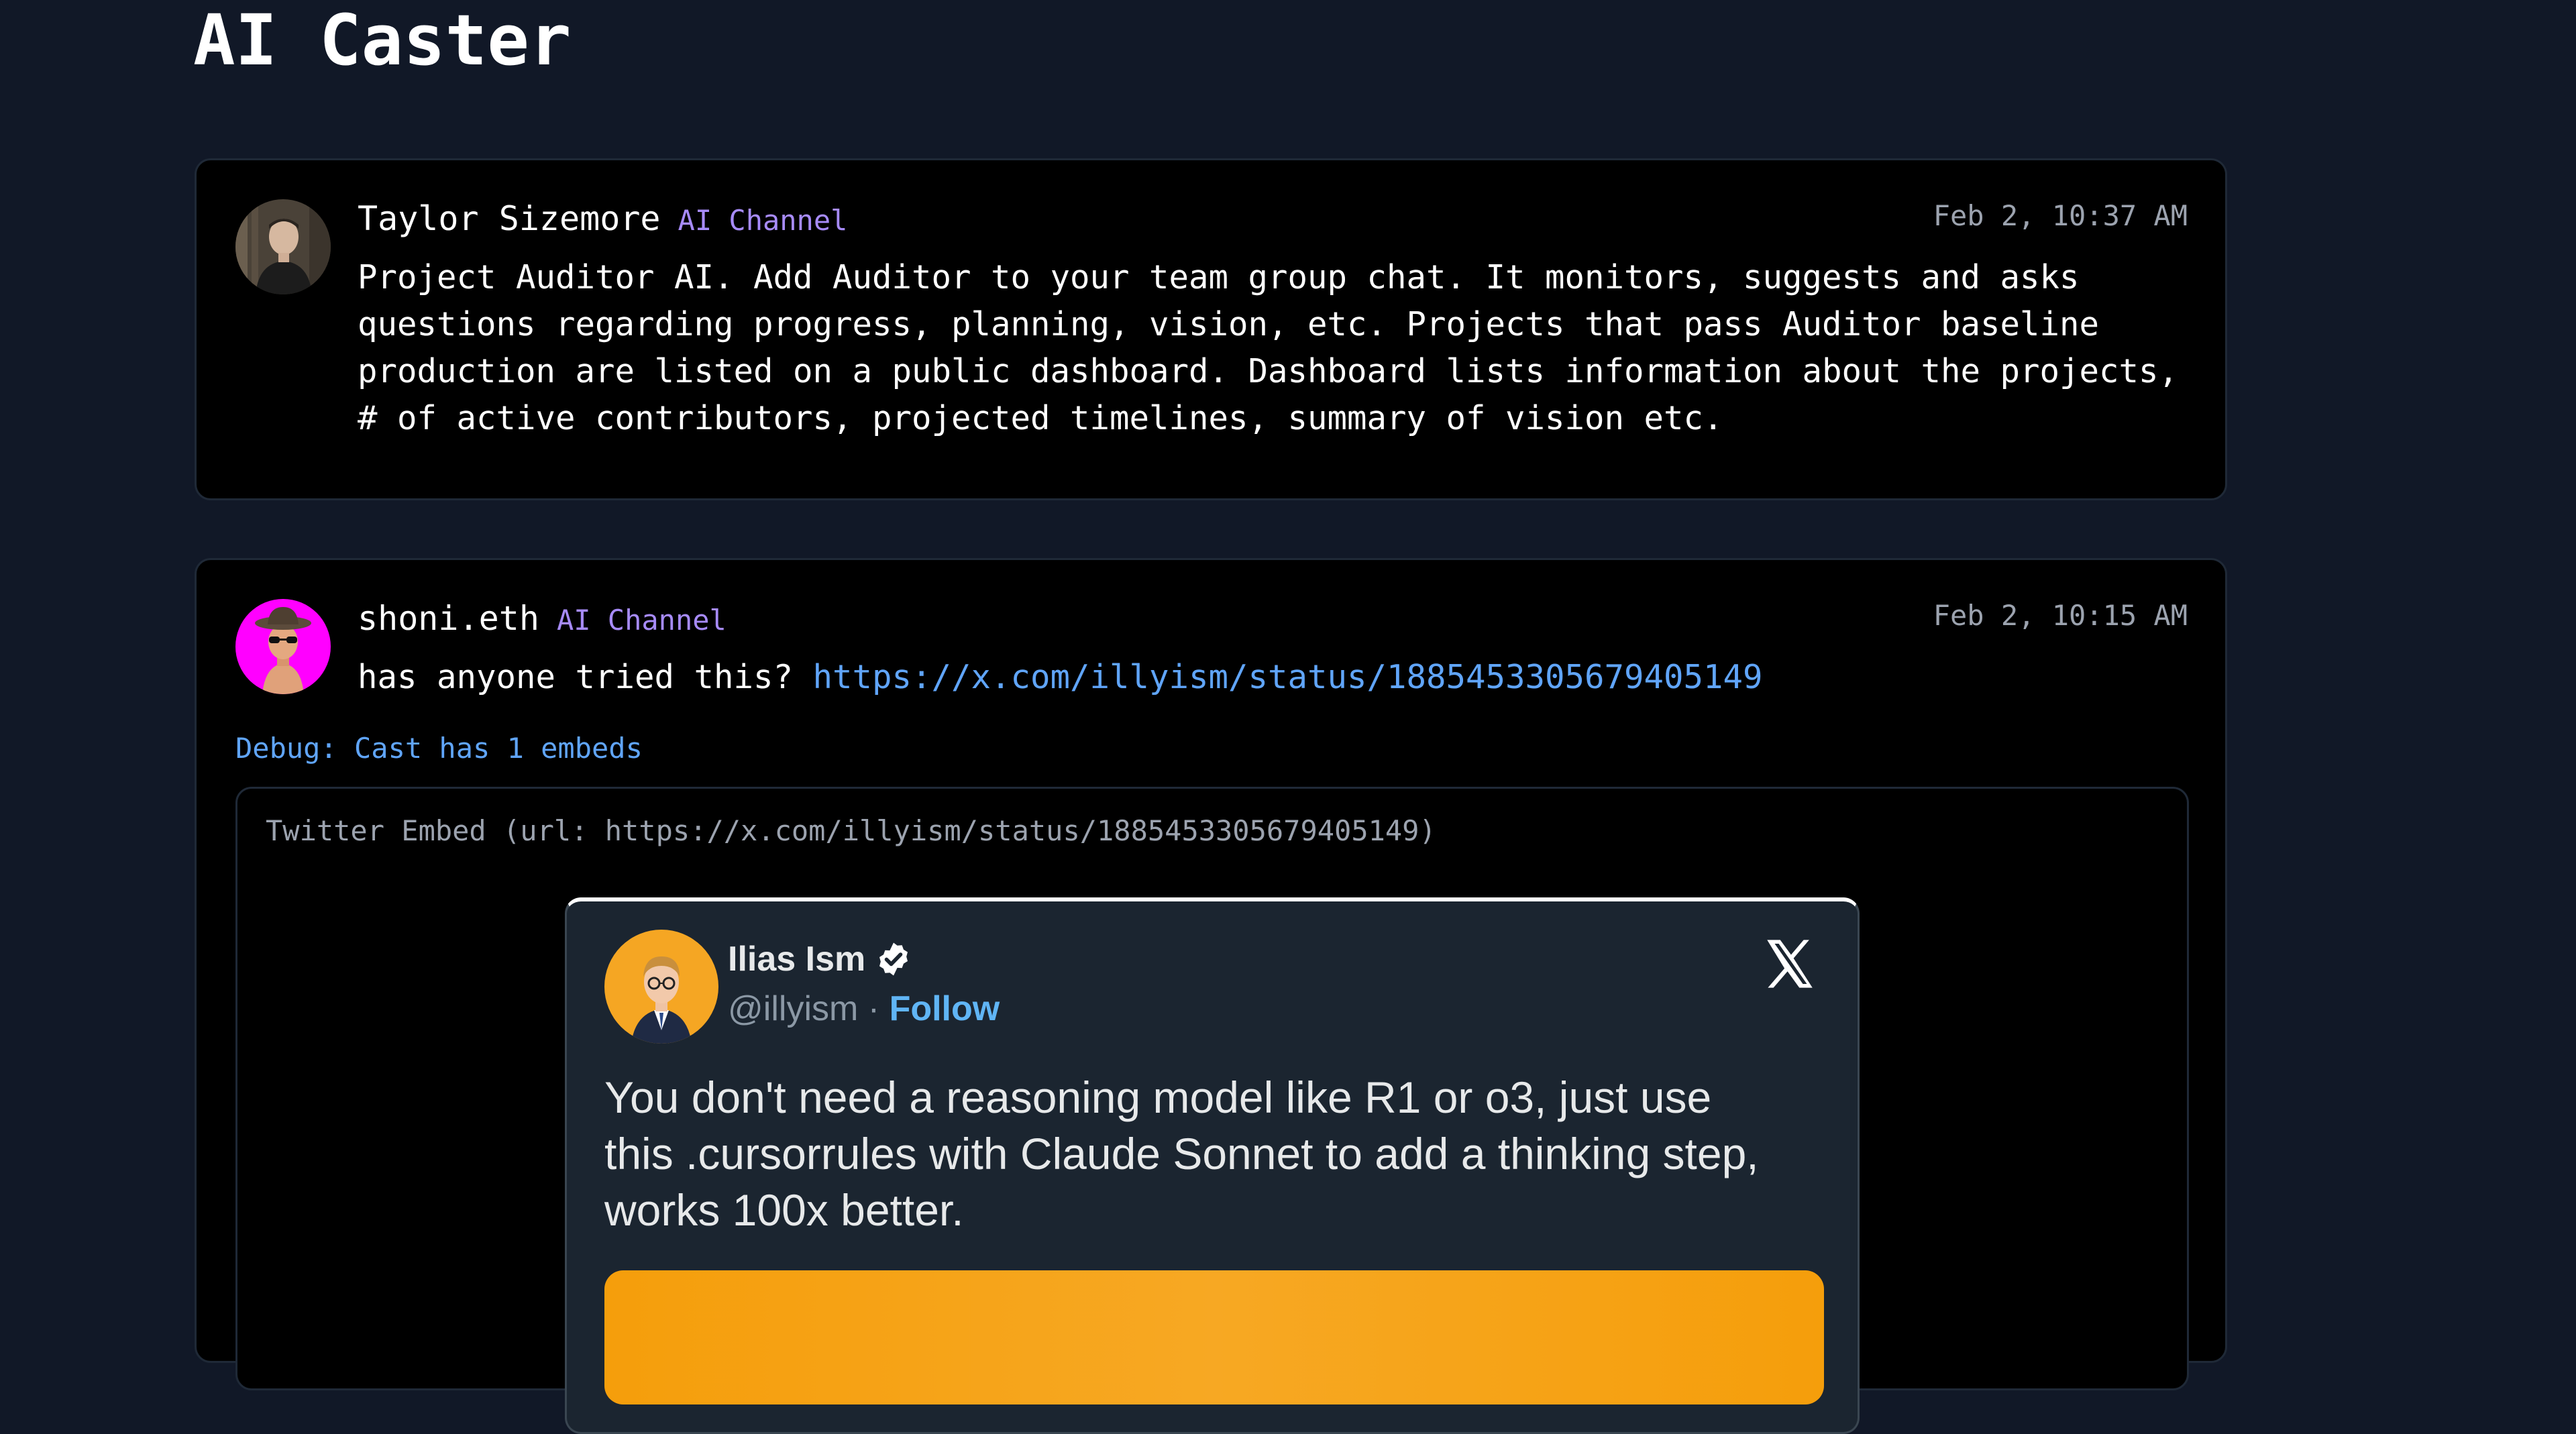  Describe the element at coordinates (448, 618) in the screenshot. I see `author-name: shoni.eth` at that location.